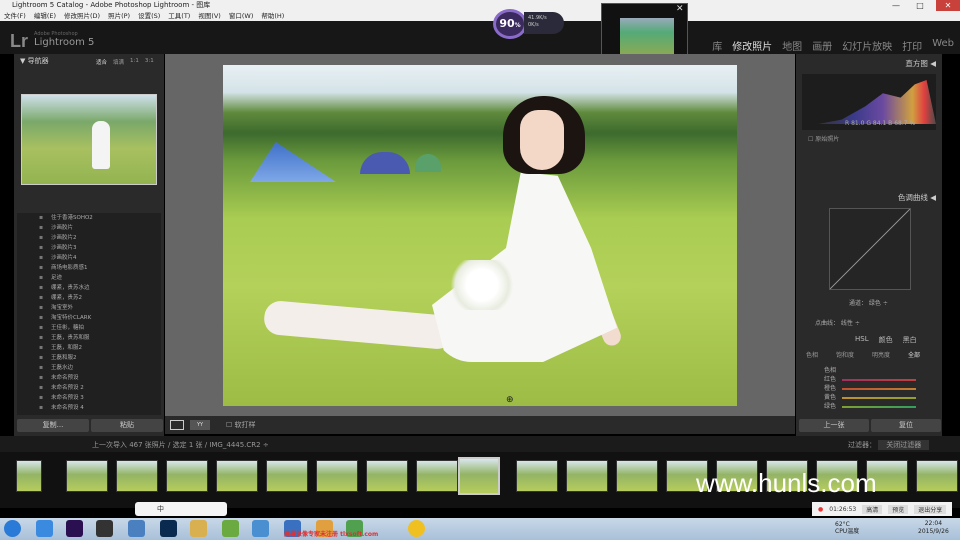  What do you see at coordinates (127, 425) in the screenshot?
I see `paste-button: 粘贴` at bounding box center [127, 425].